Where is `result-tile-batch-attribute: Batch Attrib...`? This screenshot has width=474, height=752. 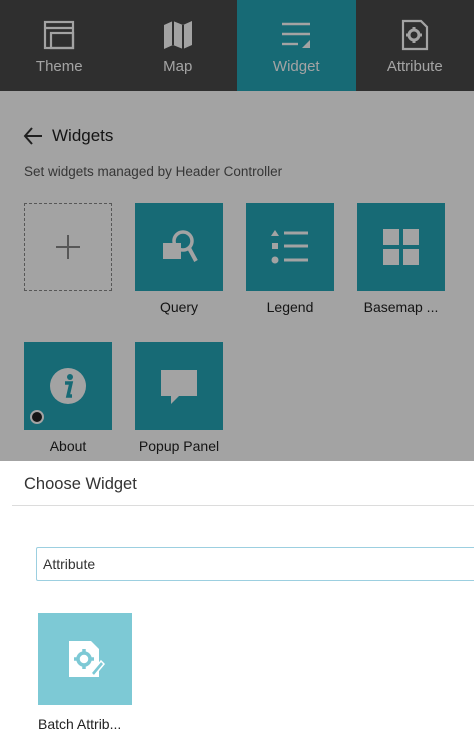
result-tile-batch-attribute: Batch Attrib... is located at coordinates (86, 672).